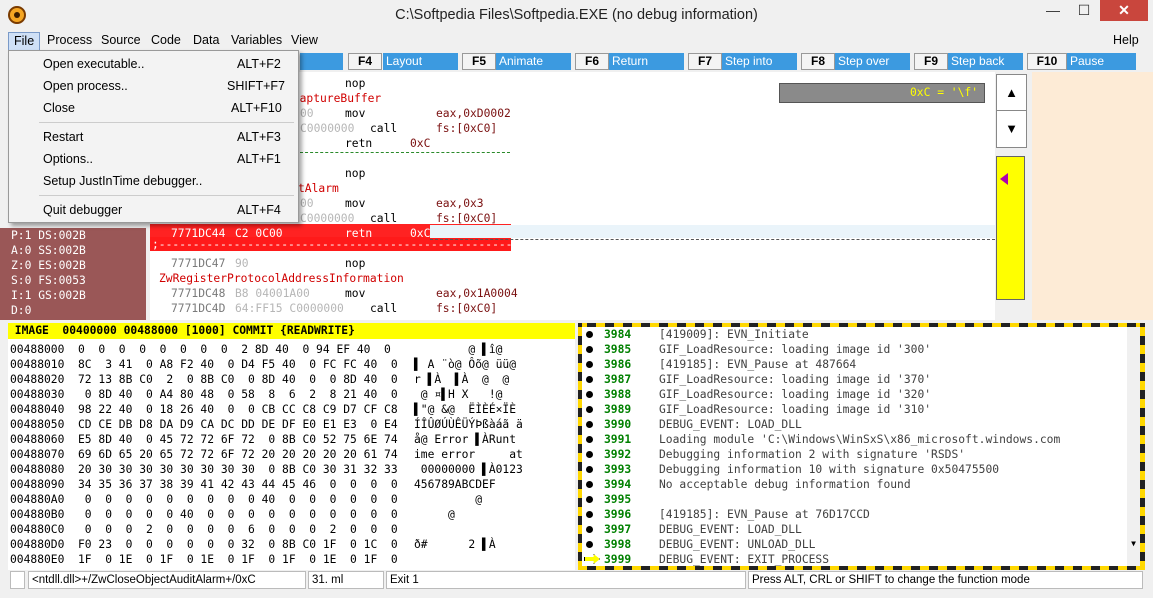  What do you see at coordinates (882, 93) in the screenshot?
I see `watch-value: 0xC = '\f'` at bounding box center [882, 93].